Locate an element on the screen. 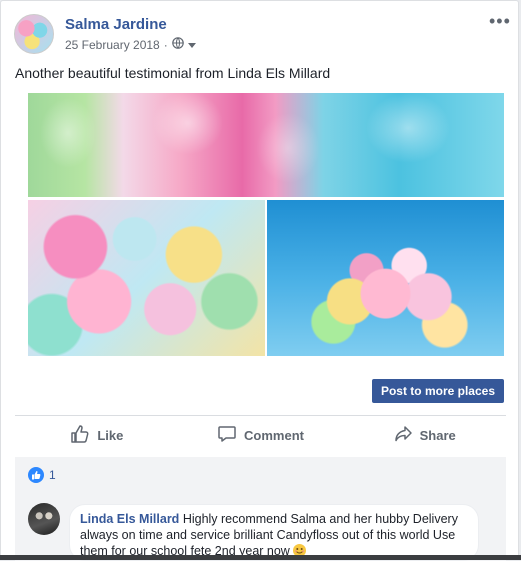  like-button: Like is located at coordinates (97, 435).